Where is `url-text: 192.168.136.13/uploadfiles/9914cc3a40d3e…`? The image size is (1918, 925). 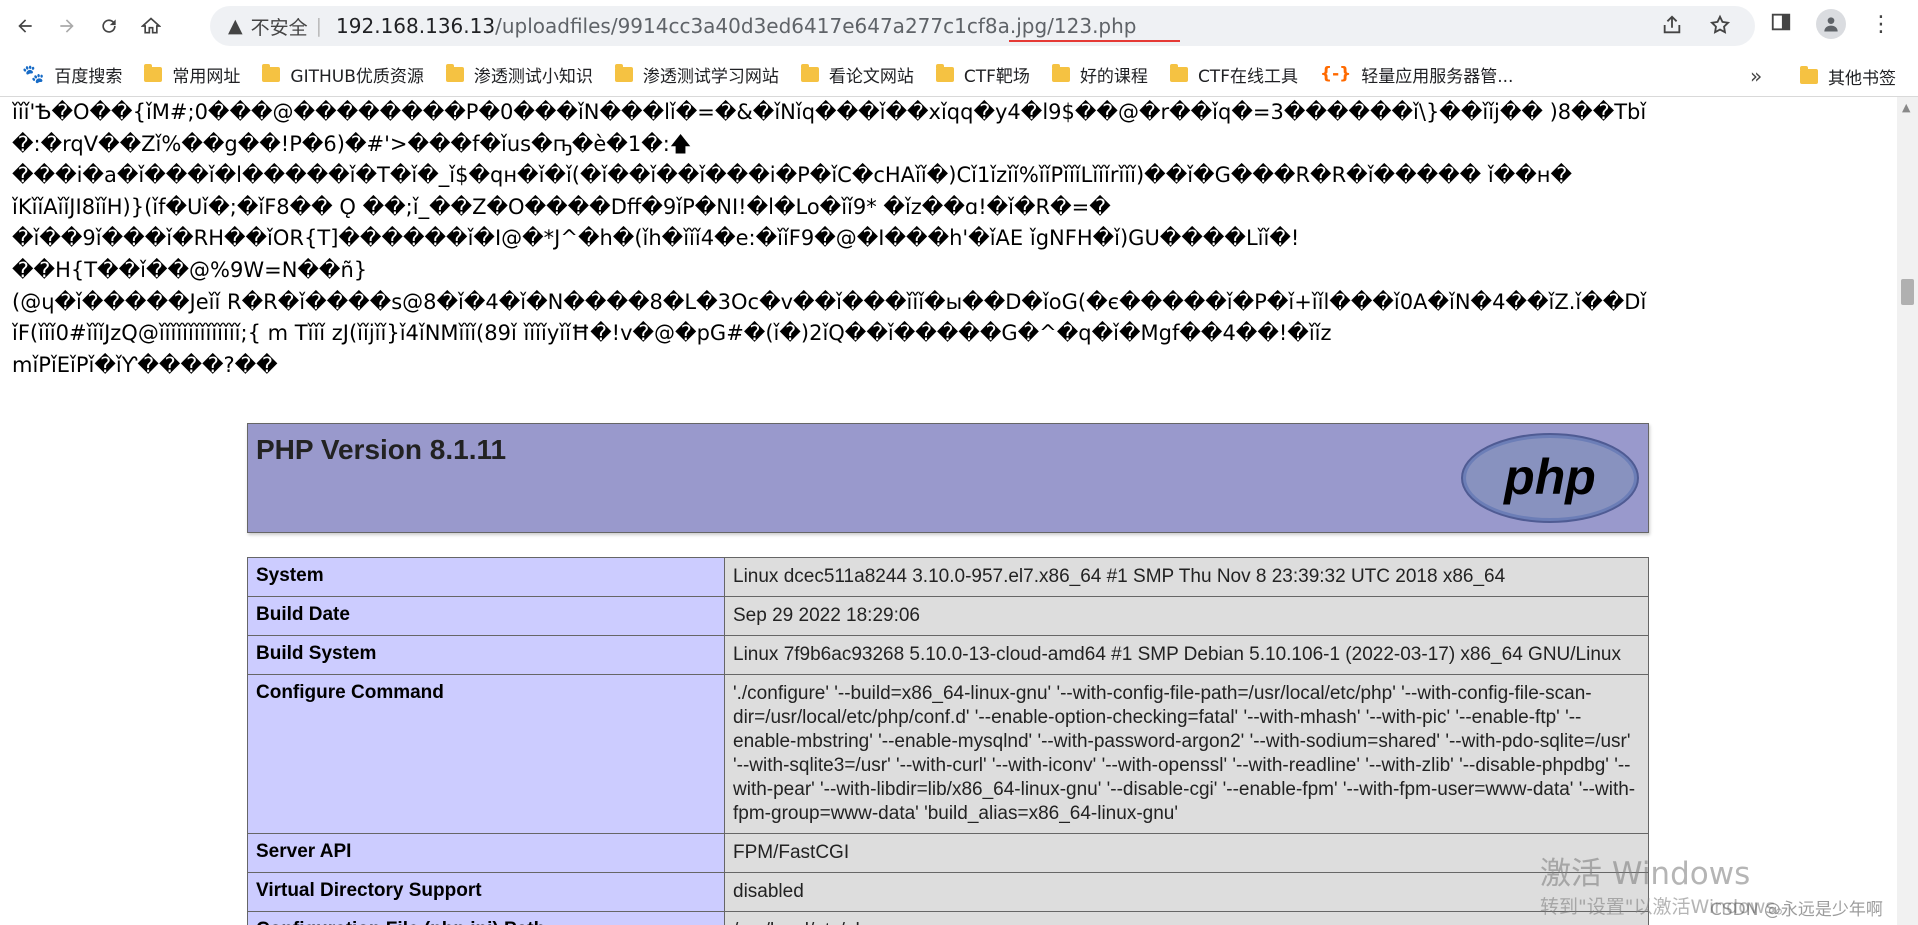 url-text: 192.168.136.13/uploadfiles/9914cc3a40d3e… is located at coordinates (736, 26).